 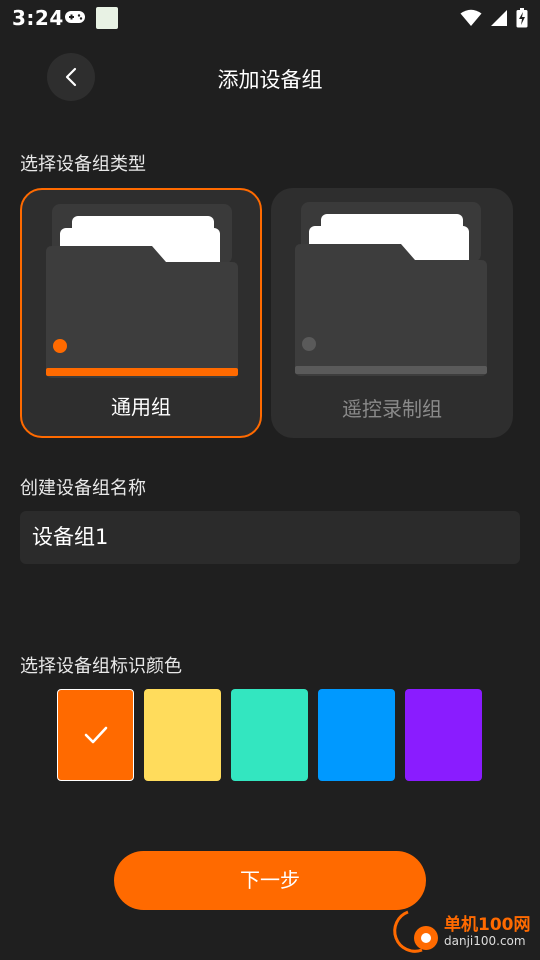 What do you see at coordinates (499, 18) in the screenshot?
I see `signal-icon` at bounding box center [499, 18].